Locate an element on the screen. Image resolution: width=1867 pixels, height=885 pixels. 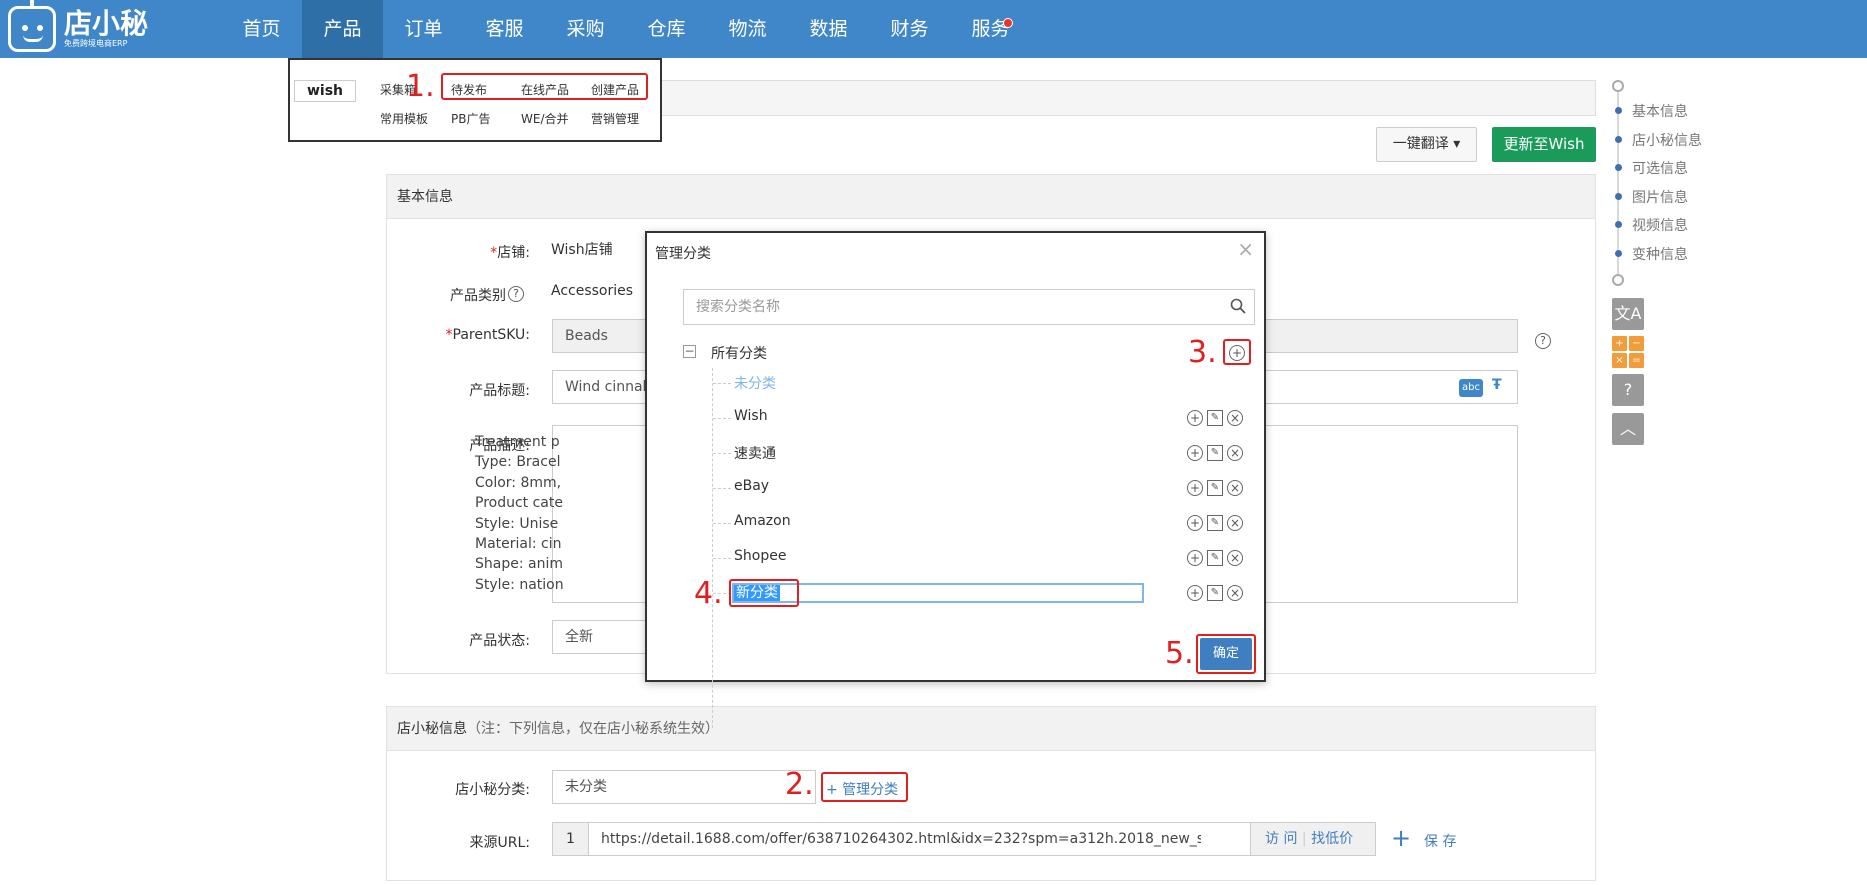
add-url-icon: + is located at coordinates (1401, 838).